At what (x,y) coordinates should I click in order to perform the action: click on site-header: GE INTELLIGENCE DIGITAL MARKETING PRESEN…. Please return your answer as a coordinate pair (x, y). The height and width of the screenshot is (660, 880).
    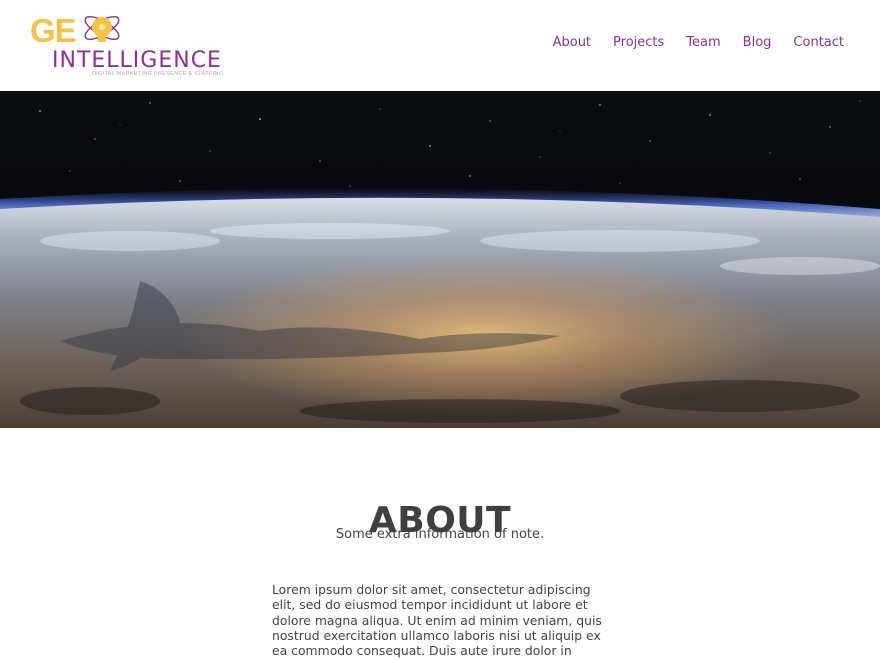
    Looking at the image, I should click on (440, 45).